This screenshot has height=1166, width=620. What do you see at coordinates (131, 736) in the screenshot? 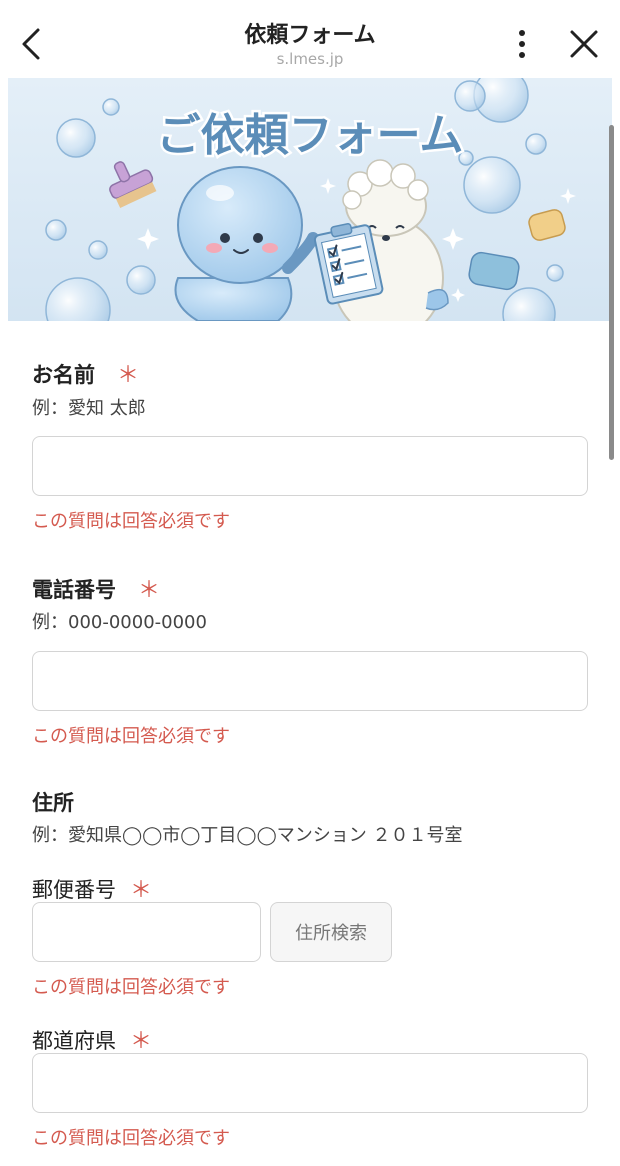
I see `phone-error: この質問は回答必須です` at bounding box center [131, 736].